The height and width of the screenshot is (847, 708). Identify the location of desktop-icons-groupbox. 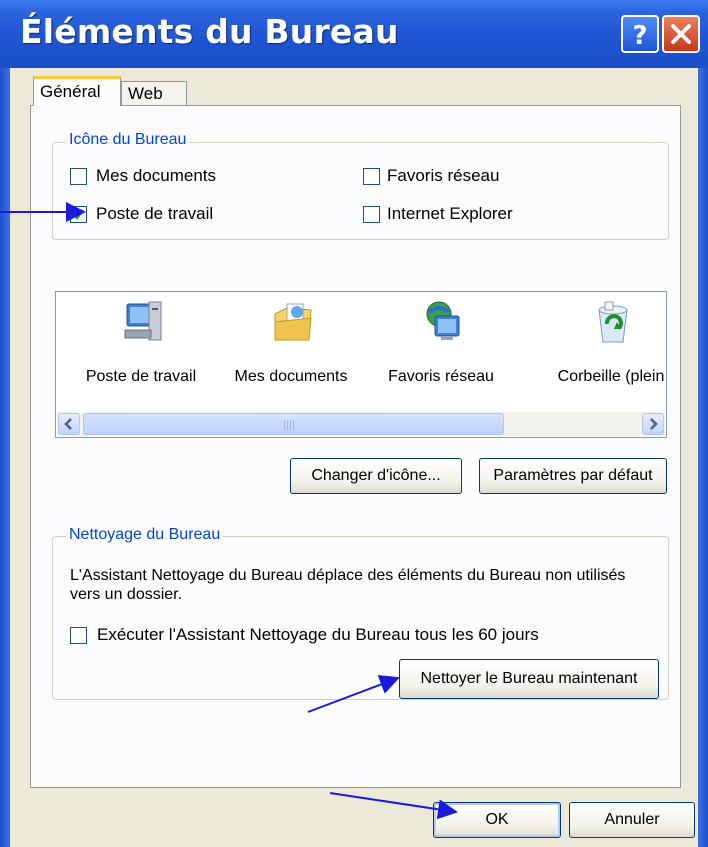
(360, 191).